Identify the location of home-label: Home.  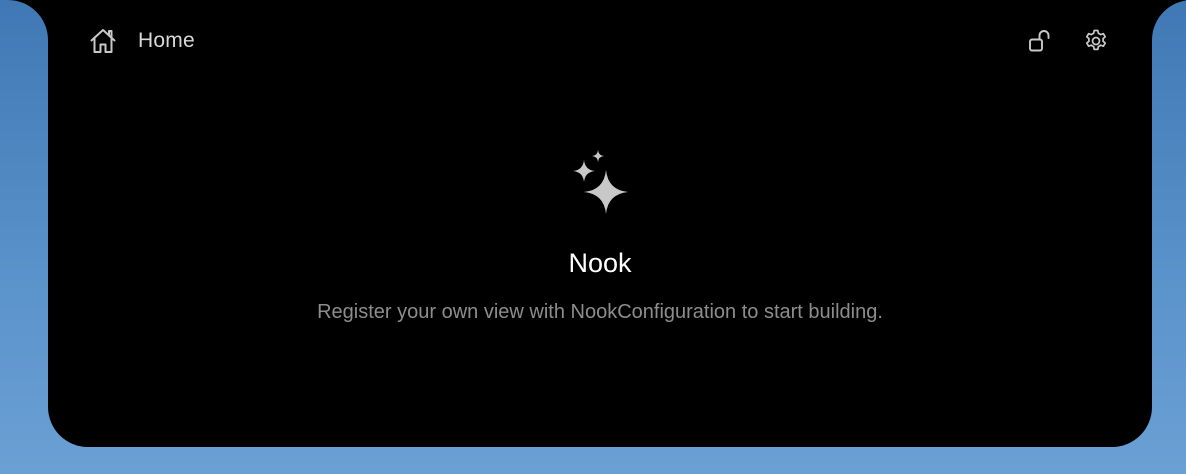
(166, 40).